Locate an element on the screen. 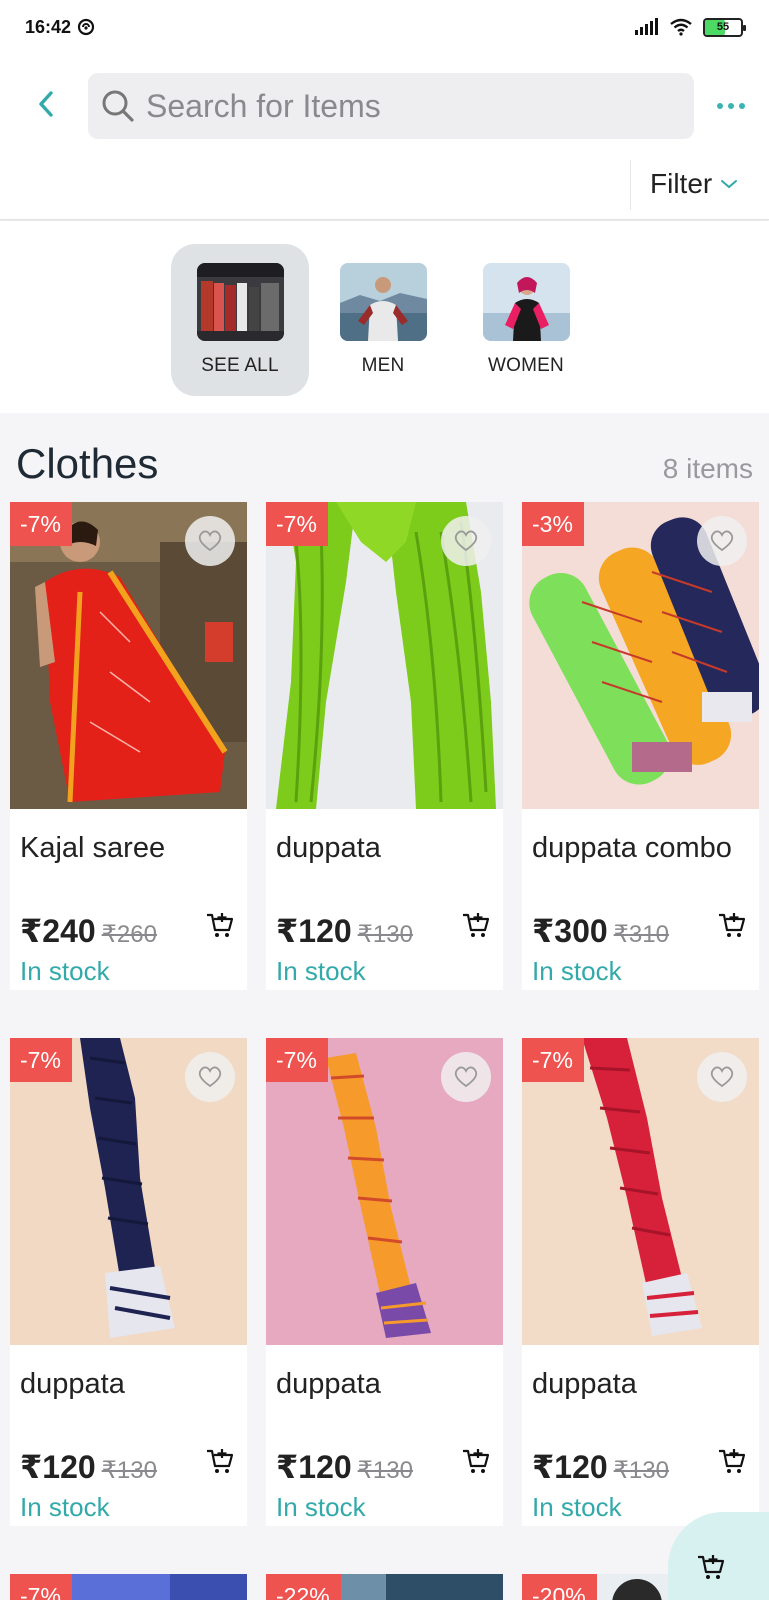 This screenshot has height=1600, width=769. chevron-down-icon is located at coordinates (729, 184).